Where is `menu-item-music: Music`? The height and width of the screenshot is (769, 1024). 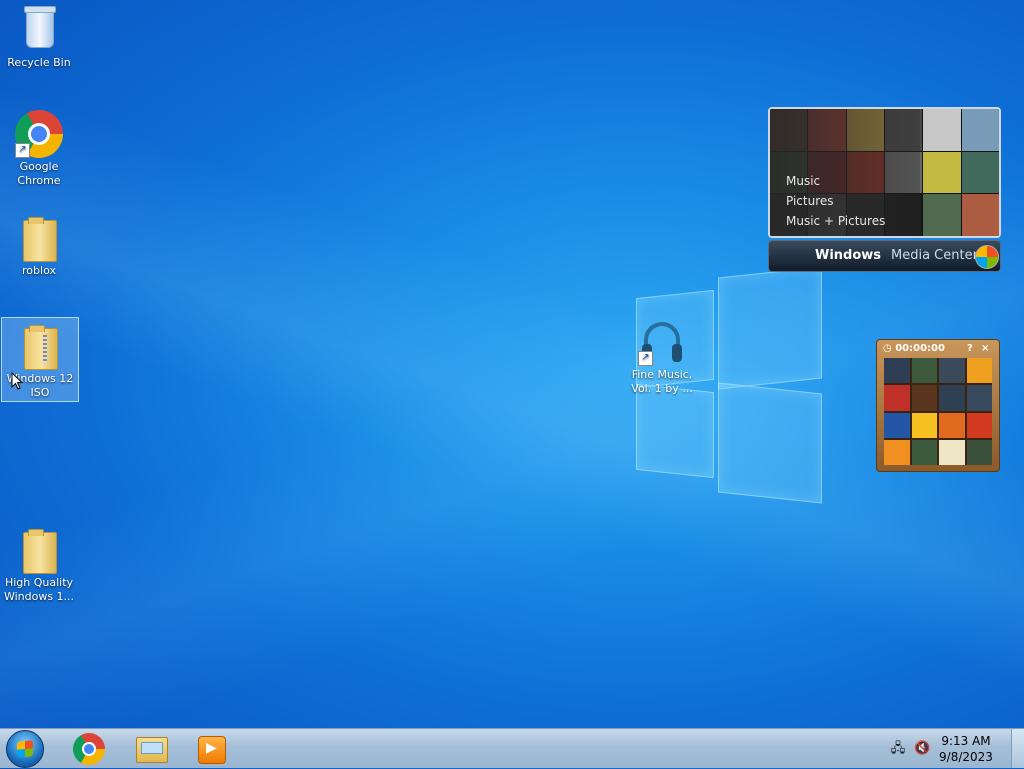 menu-item-music: Music is located at coordinates (835, 181).